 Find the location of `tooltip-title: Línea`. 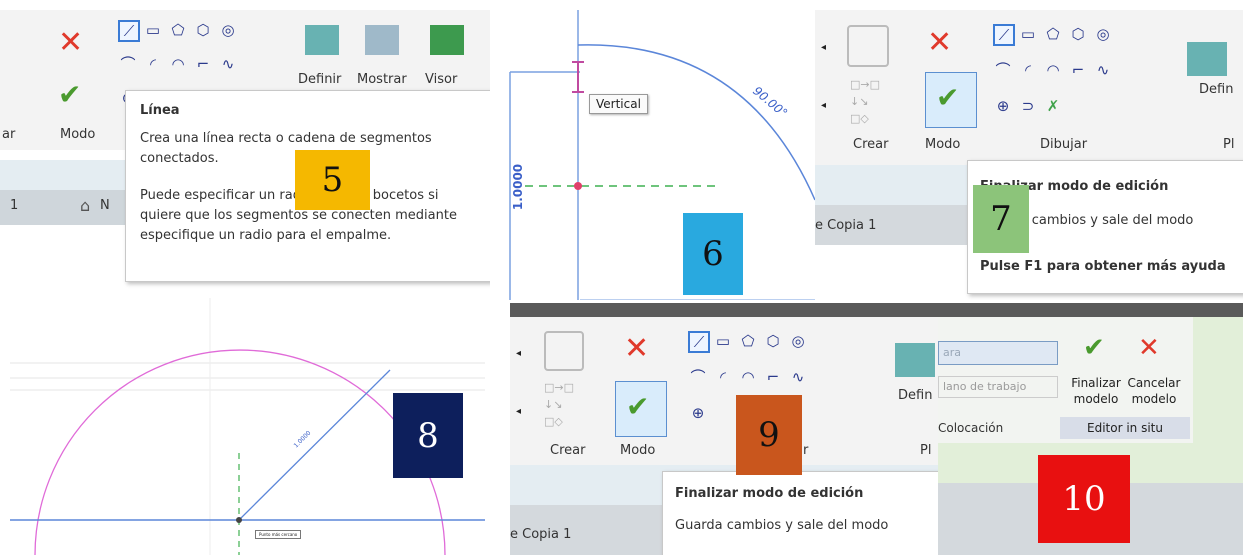

tooltip-title: Línea is located at coordinates (160, 110).